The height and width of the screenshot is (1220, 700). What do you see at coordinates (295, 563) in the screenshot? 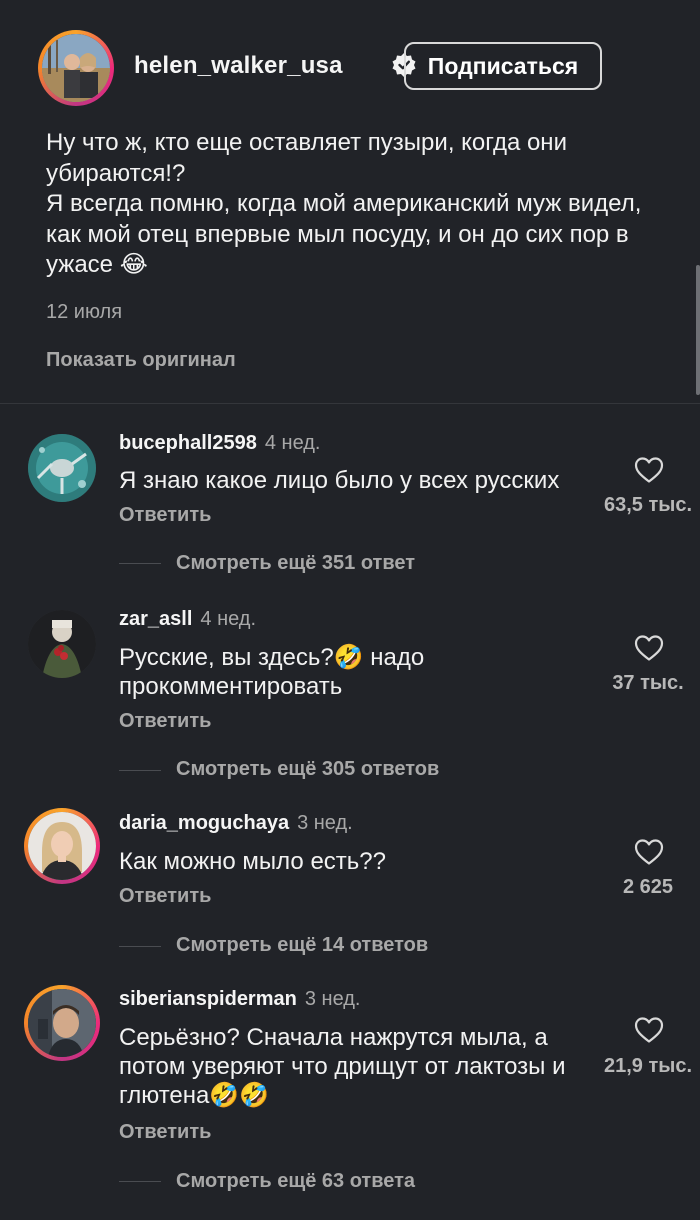
I see `view-more-replies-button: Смотреть ещё 351 ответ` at bounding box center [295, 563].